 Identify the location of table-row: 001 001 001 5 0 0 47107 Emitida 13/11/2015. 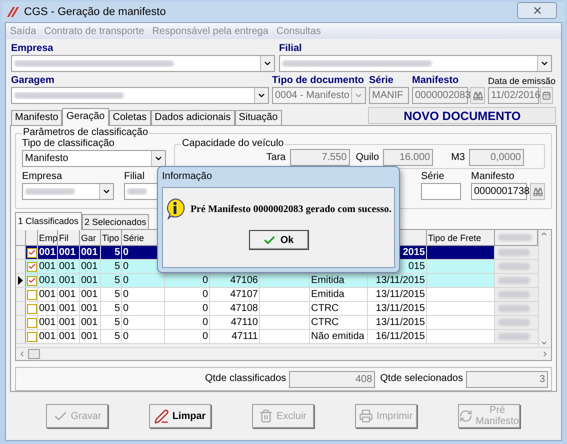
(277, 295).